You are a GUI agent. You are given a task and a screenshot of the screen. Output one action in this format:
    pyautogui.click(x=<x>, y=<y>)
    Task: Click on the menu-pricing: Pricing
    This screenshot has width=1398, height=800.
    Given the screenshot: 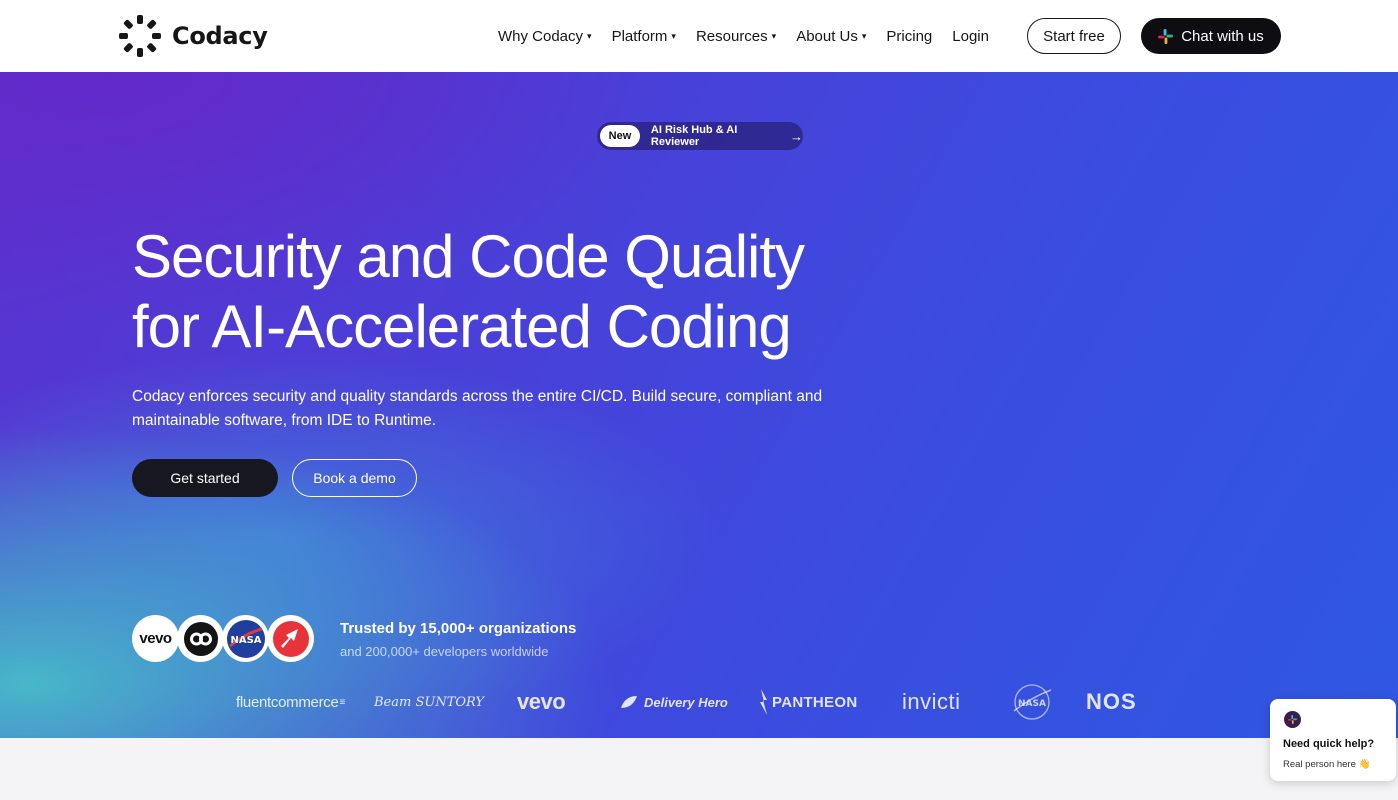 What is the action you would take?
    pyautogui.click(x=909, y=36)
    